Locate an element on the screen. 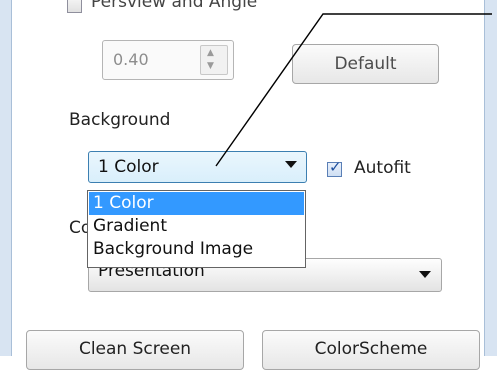 The width and height of the screenshot is (497, 370). background-select: 1 Color is located at coordinates (197, 167).